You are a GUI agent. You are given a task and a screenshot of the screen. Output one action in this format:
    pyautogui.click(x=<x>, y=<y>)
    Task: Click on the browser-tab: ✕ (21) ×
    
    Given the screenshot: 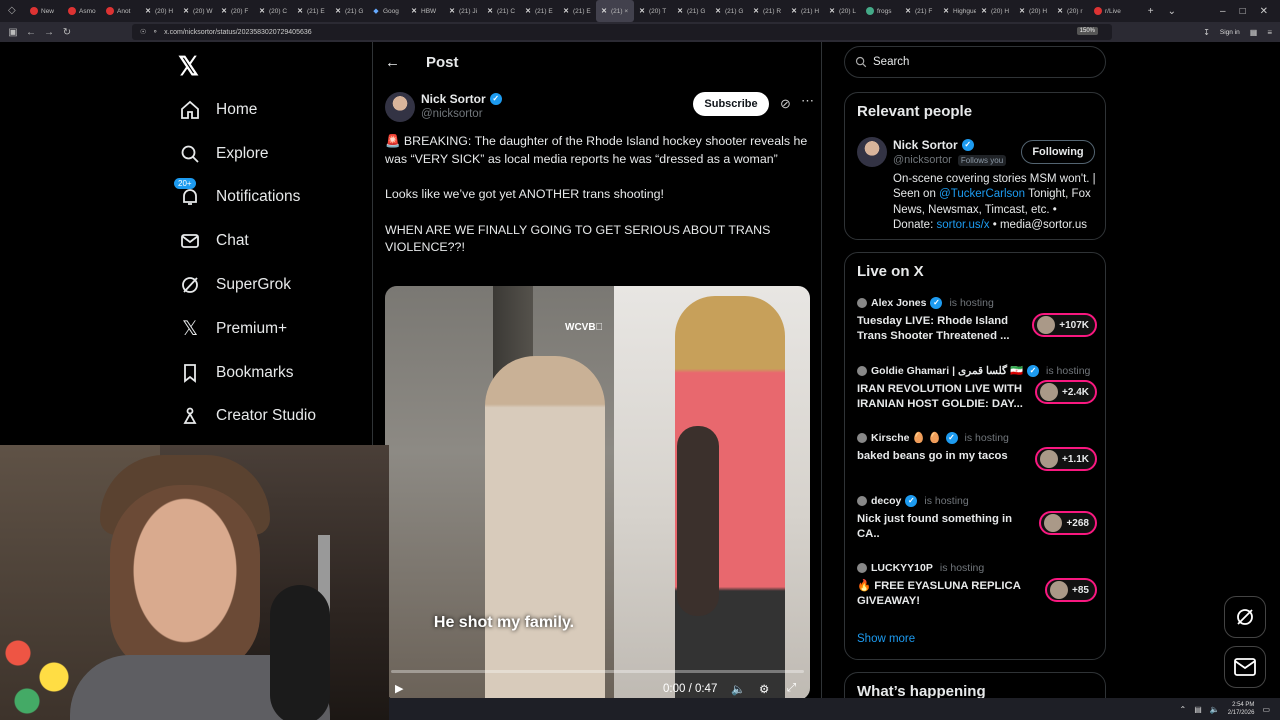 What is the action you would take?
    pyautogui.click(x=615, y=11)
    